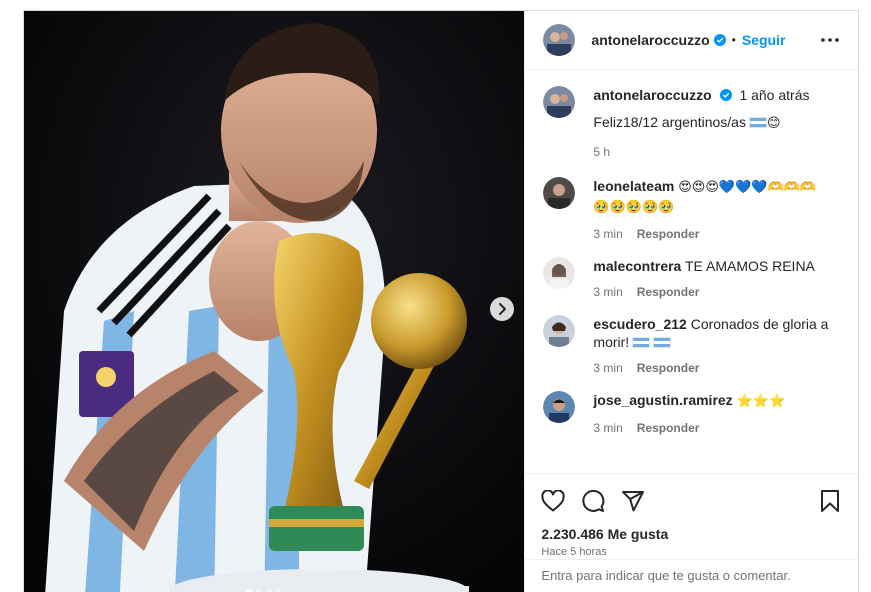 The height and width of the screenshot is (592, 871). What do you see at coordinates (633, 186) in the screenshot?
I see `comment-username: leonelateam` at bounding box center [633, 186].